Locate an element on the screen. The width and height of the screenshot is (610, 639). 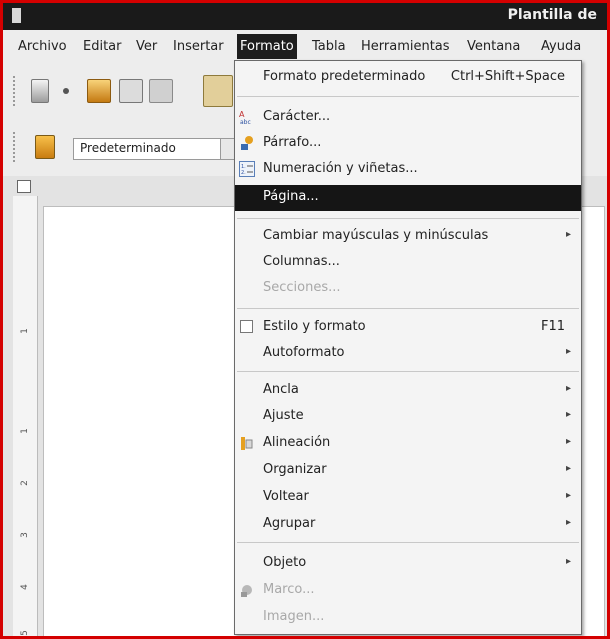
window-title: Plantilla de is located at coordinates (552, 15).